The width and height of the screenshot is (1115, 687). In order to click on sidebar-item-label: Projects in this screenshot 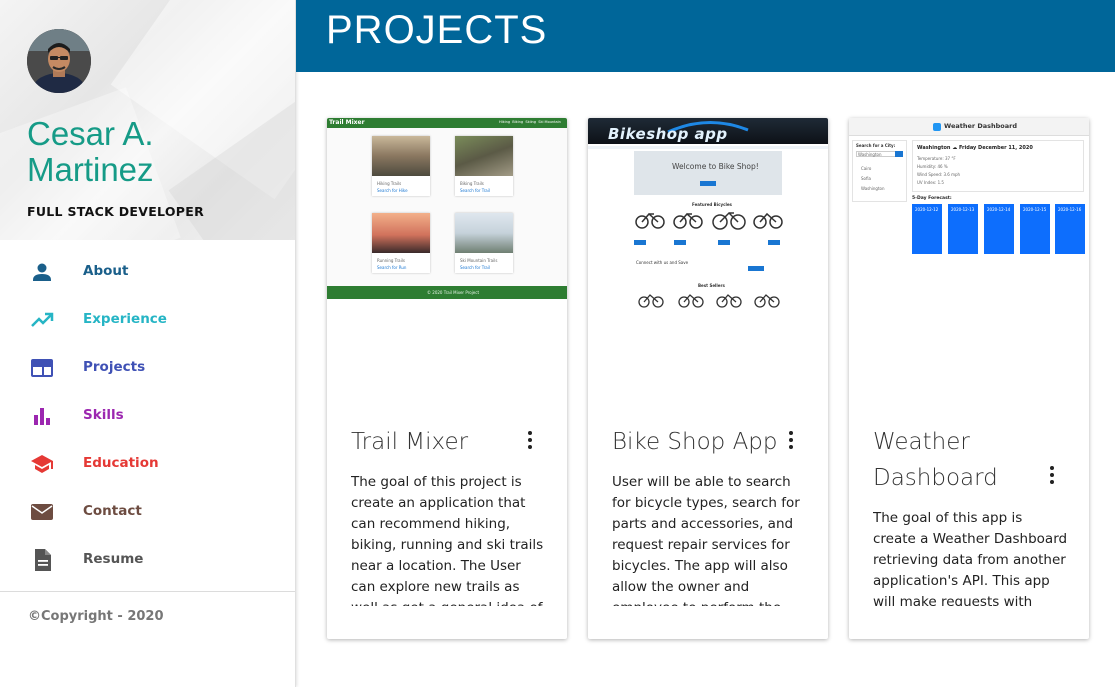, I will do `click(114, 367)`.